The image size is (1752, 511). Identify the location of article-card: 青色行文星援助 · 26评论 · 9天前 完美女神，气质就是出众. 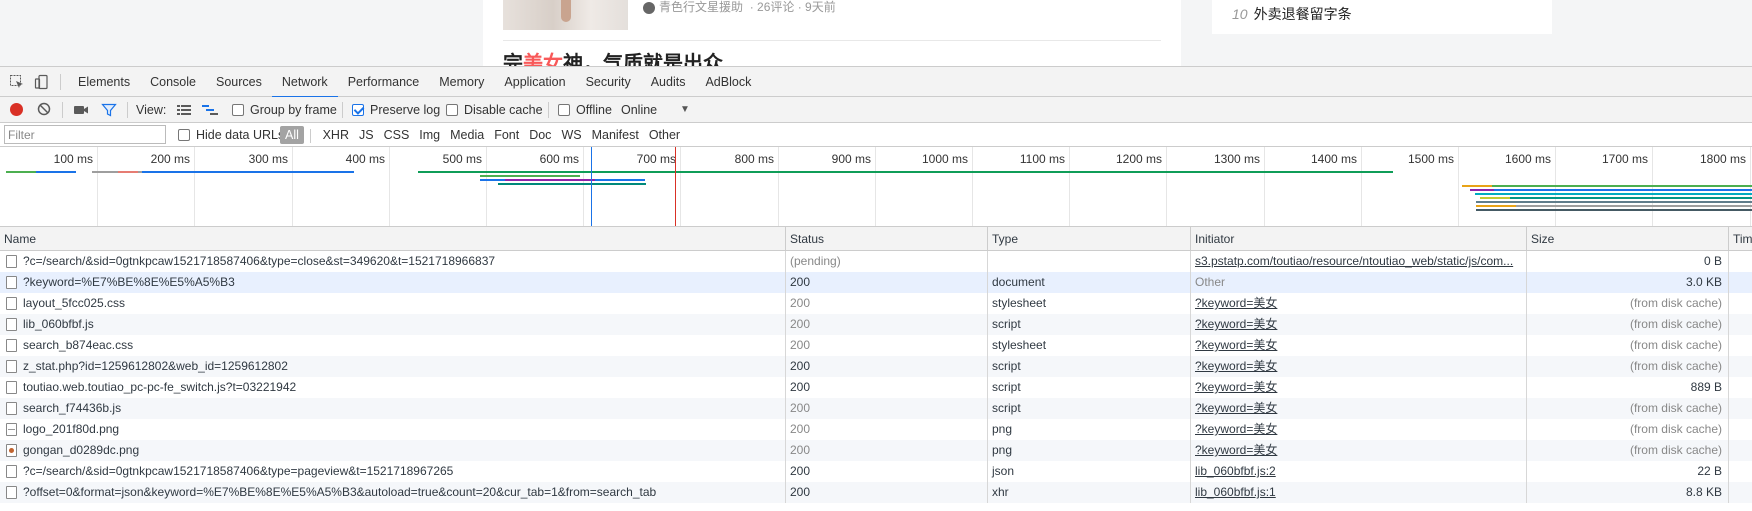
(832, 33).